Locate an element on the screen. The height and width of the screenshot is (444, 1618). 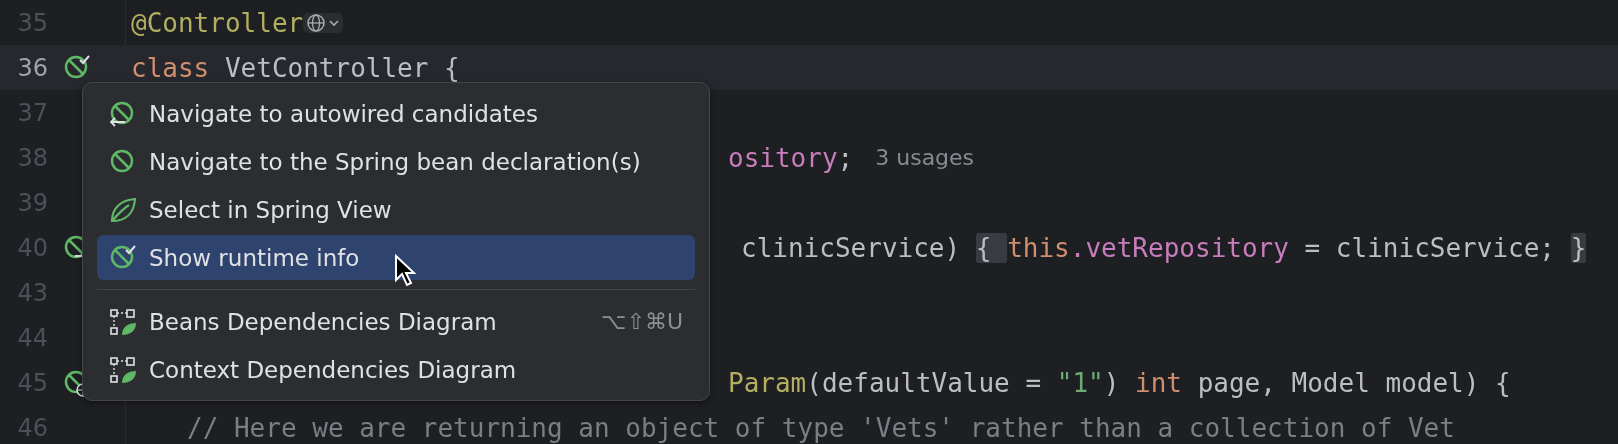
chevron-down-icon is located at coordinates (334, 22).